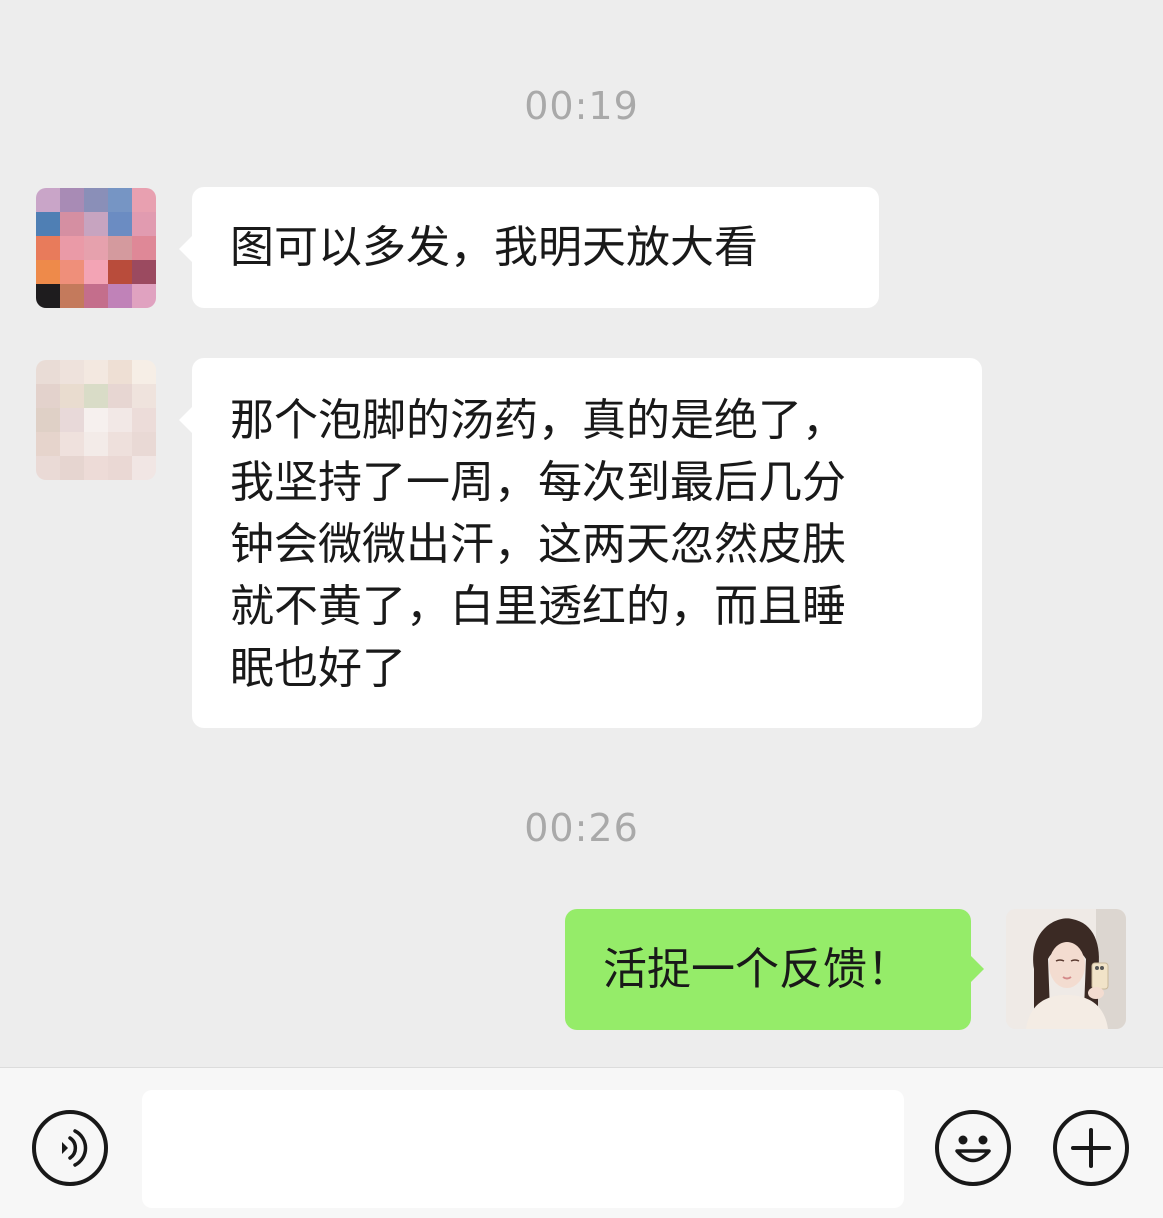 This screenshot has width=1163, height=1218. I want to click on message-line: 就不黄了，白里透红的，而且睡, so click(538, 606).